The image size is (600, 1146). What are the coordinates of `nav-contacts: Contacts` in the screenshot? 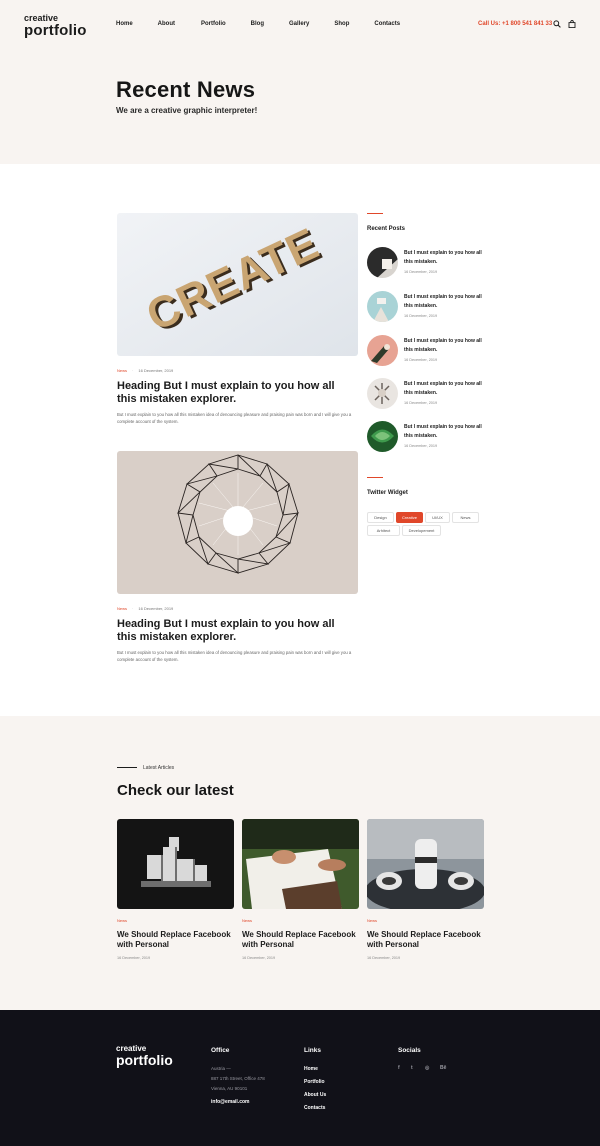 It's located at (387, 24).